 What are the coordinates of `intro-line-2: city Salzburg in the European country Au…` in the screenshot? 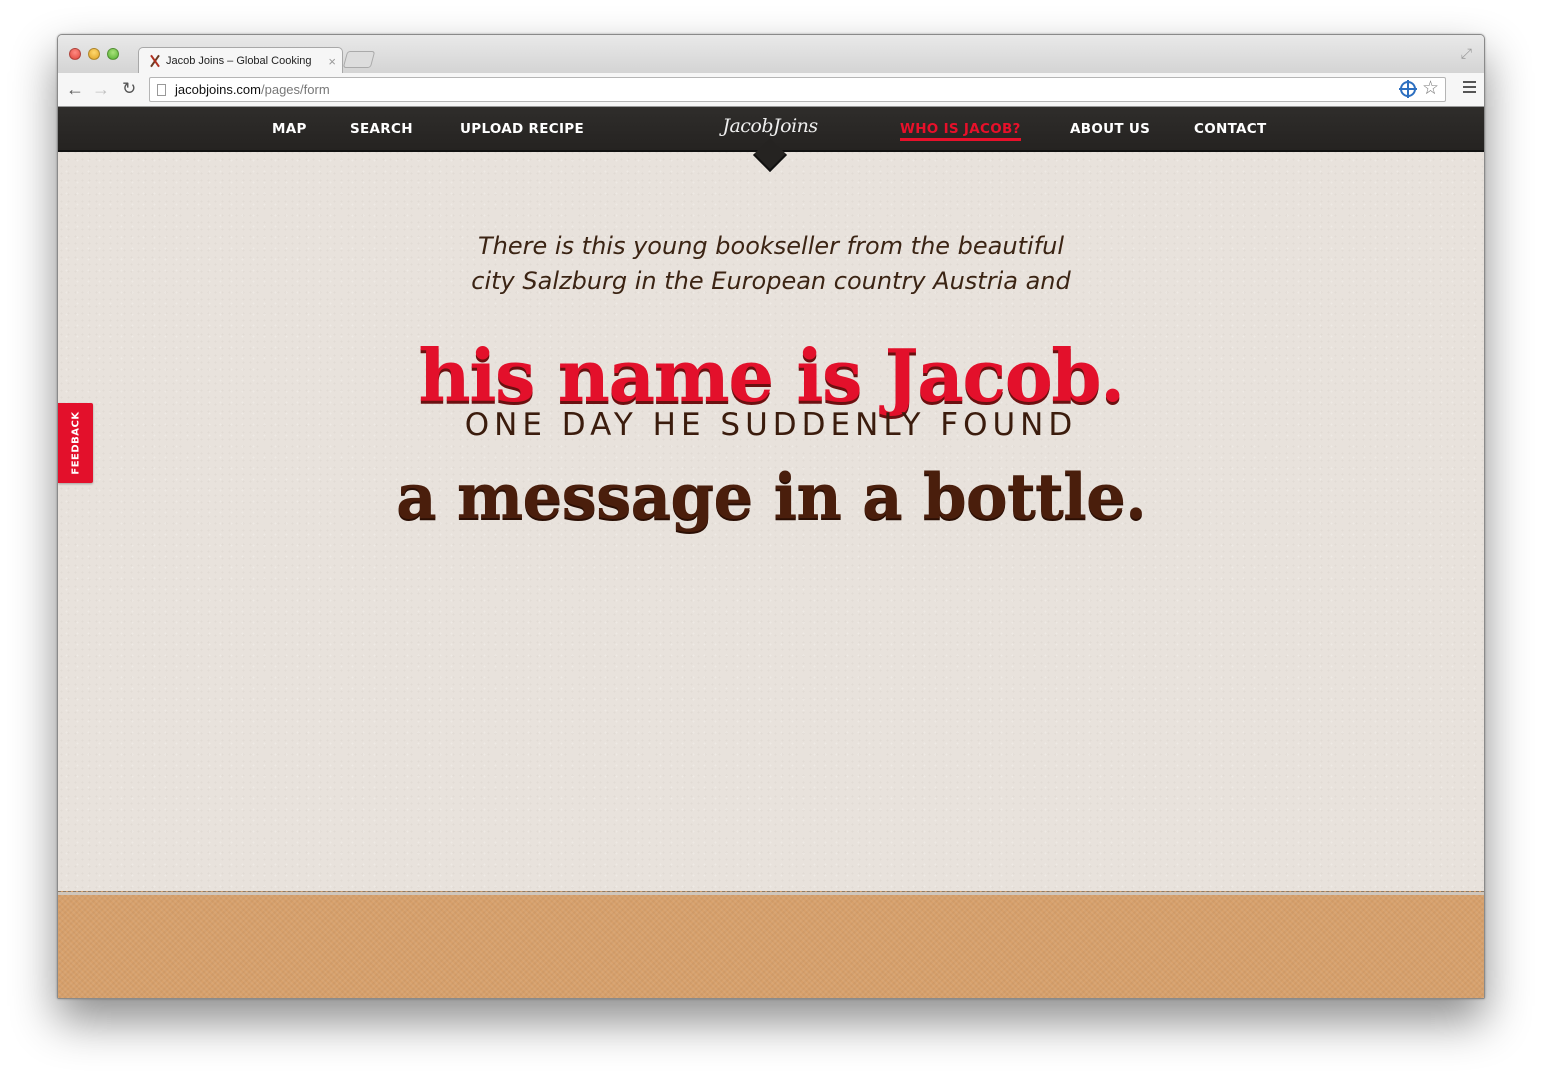 It's located at (771, 281).